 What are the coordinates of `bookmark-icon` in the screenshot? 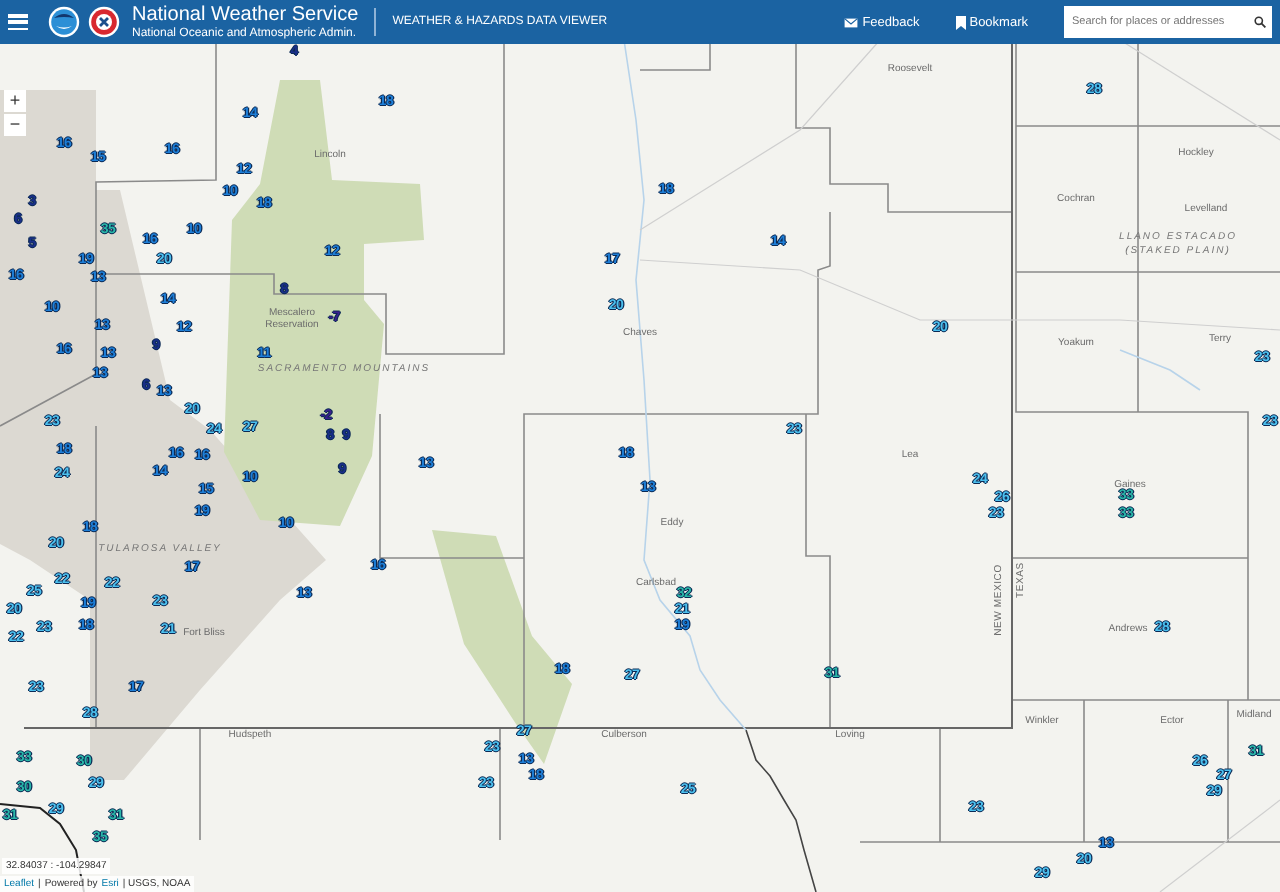 It's located at (960, 22).